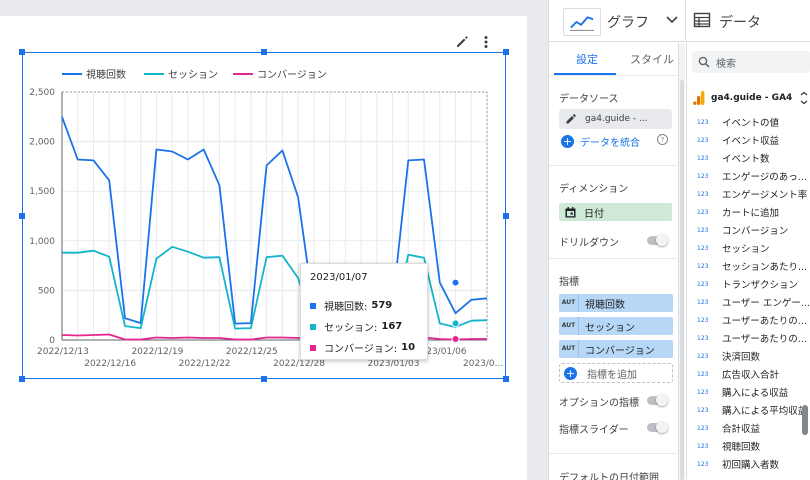 The height and width of the screenshot is (480, 810). Describe the element at coordinates (361, 349) in the screenshot. I see `tooltip-label: コンバージョン:` at that location.